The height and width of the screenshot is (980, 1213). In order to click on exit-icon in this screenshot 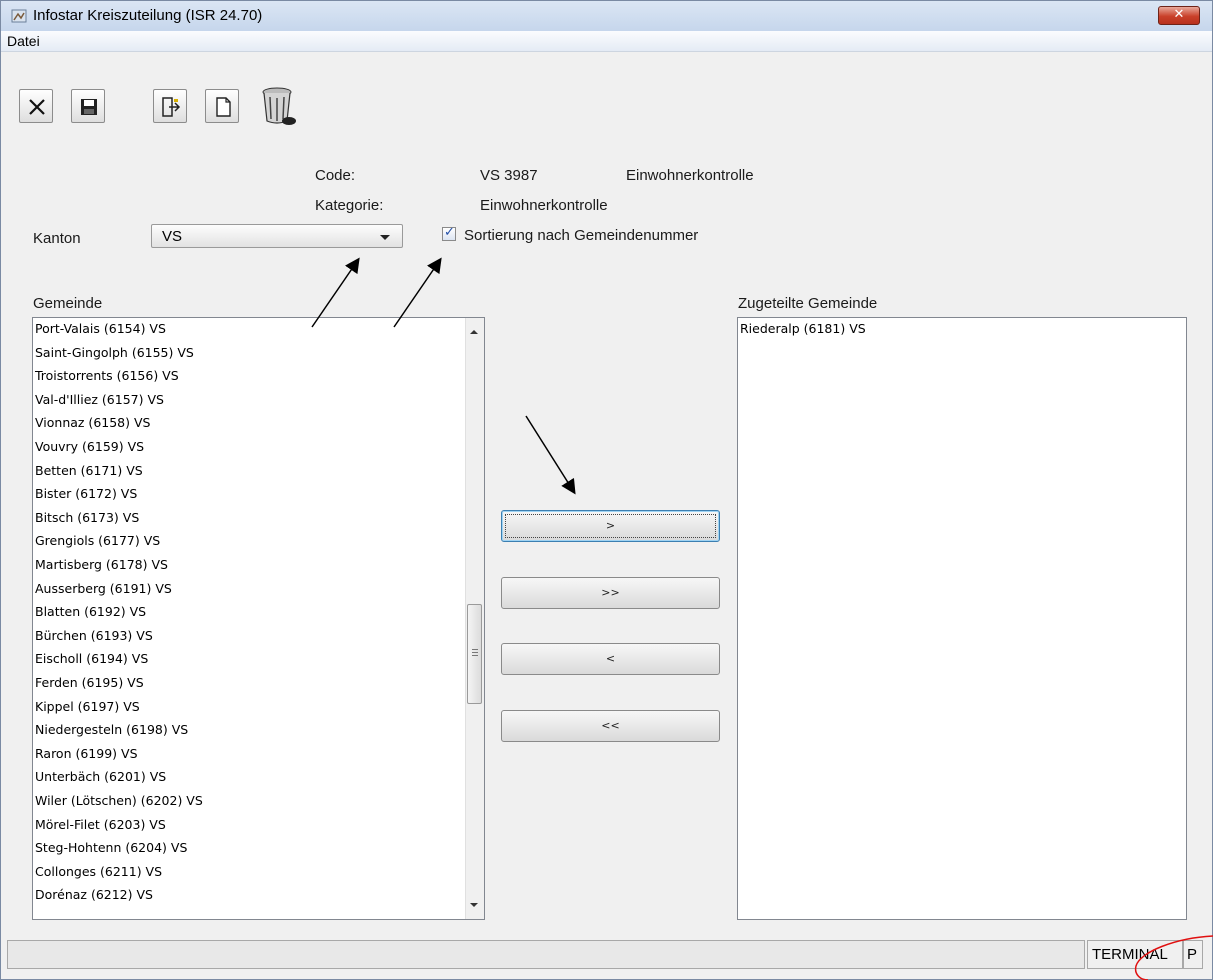, I will do `click(171, 107)`.